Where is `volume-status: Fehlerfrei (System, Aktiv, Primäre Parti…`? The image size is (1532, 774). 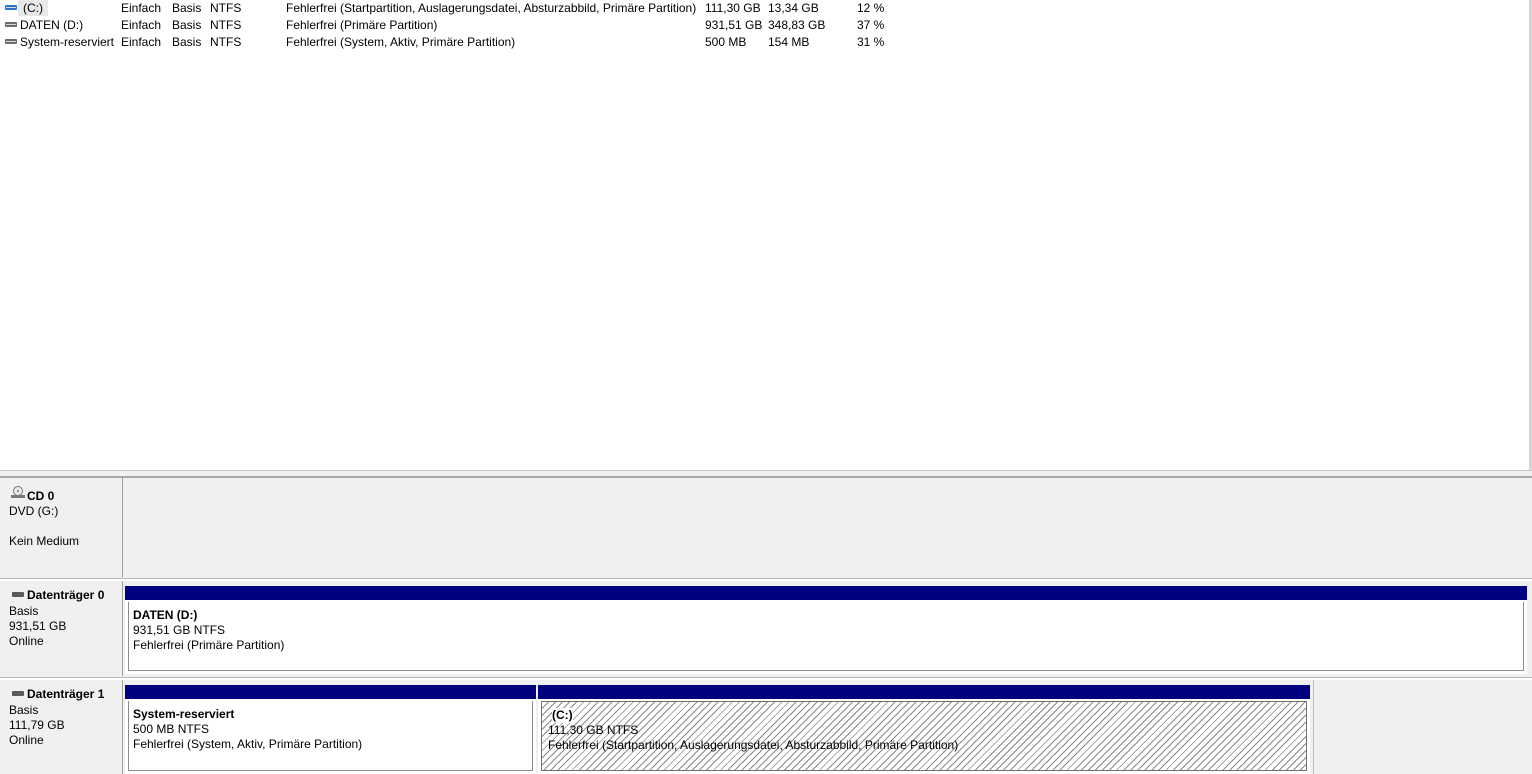
volume-status: Fehlerfrei (System, Aktiv, Primäre Parti… is located at coordinates (401, 42).